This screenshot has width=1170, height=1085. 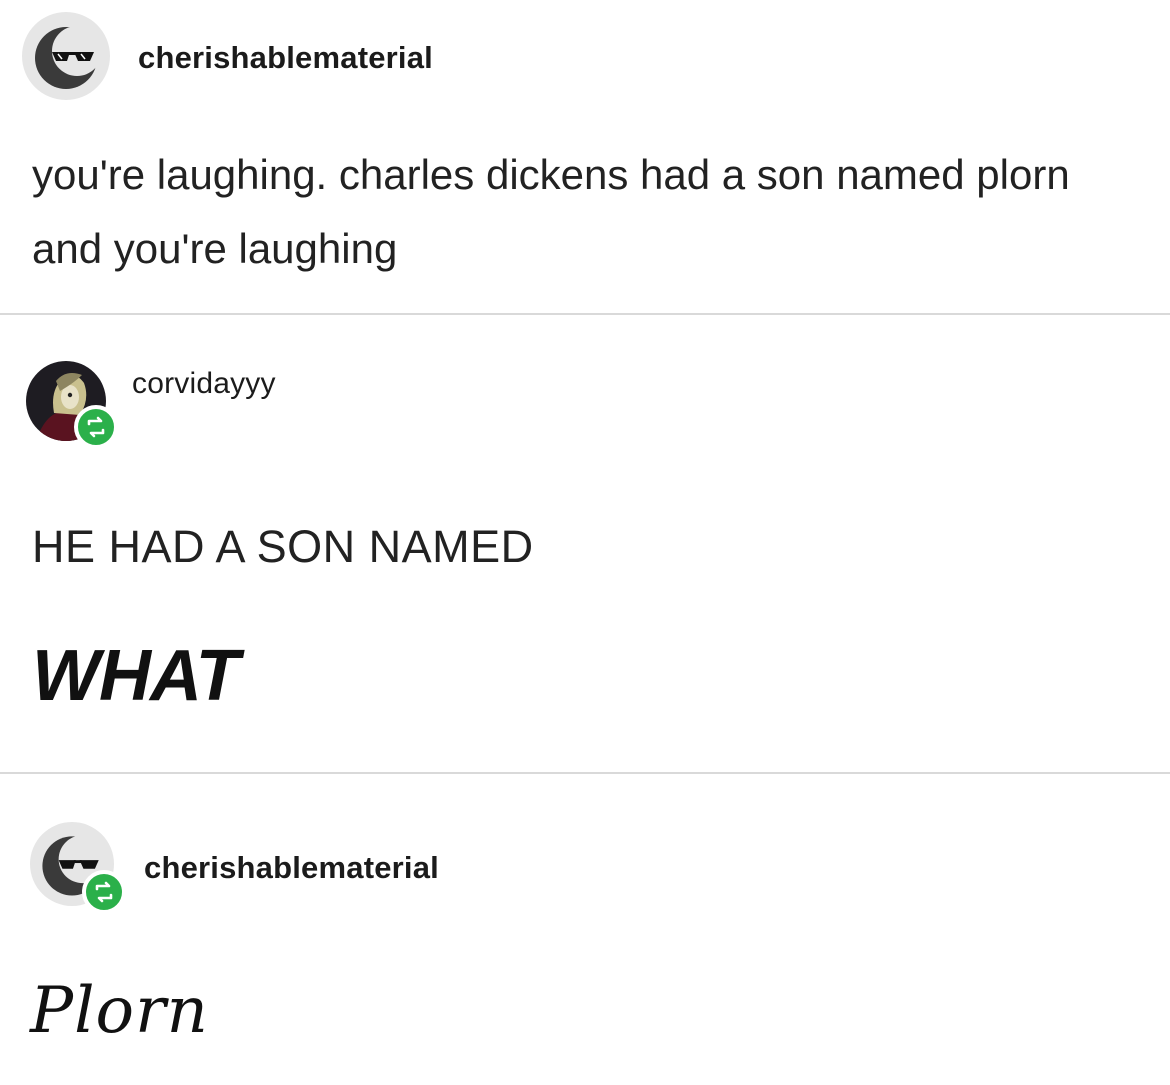 I want to click on post-text-line1: HE HAD A SON NAMED, so click(x=283, y=546).